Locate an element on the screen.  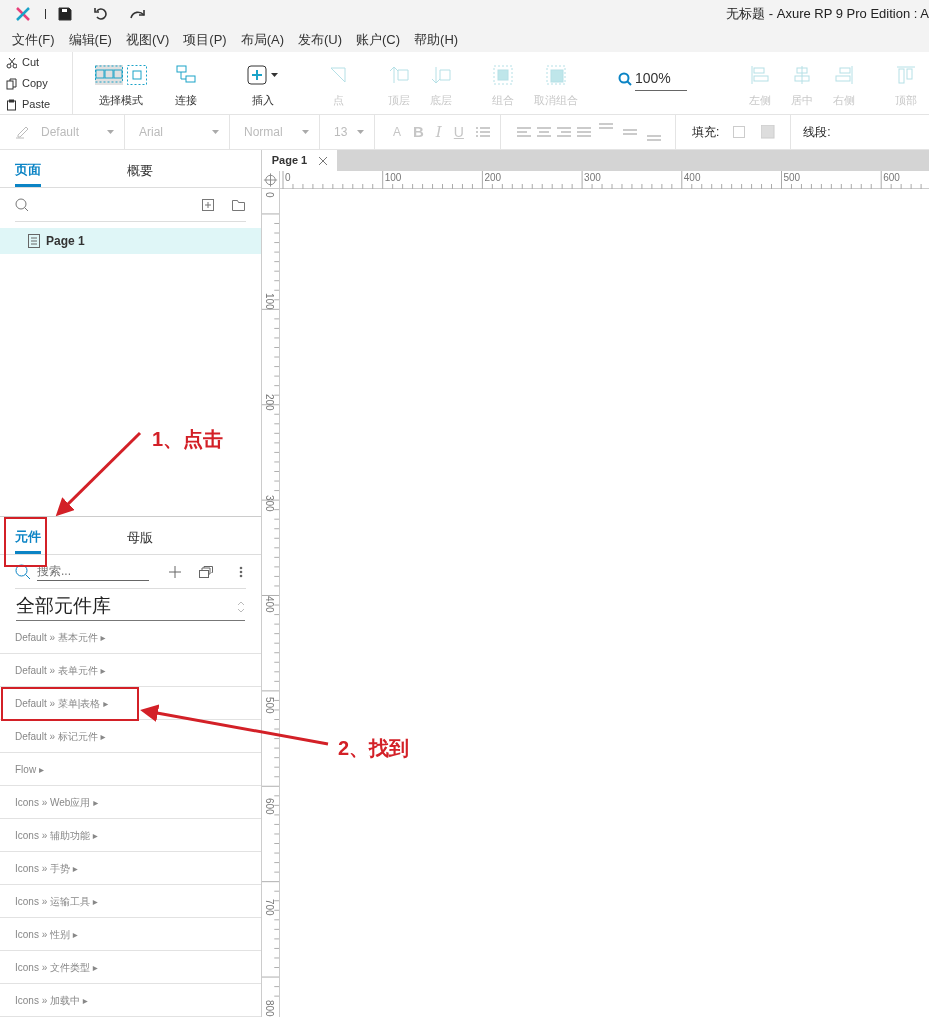
add-page-icon is located at coordinates (207, 204).